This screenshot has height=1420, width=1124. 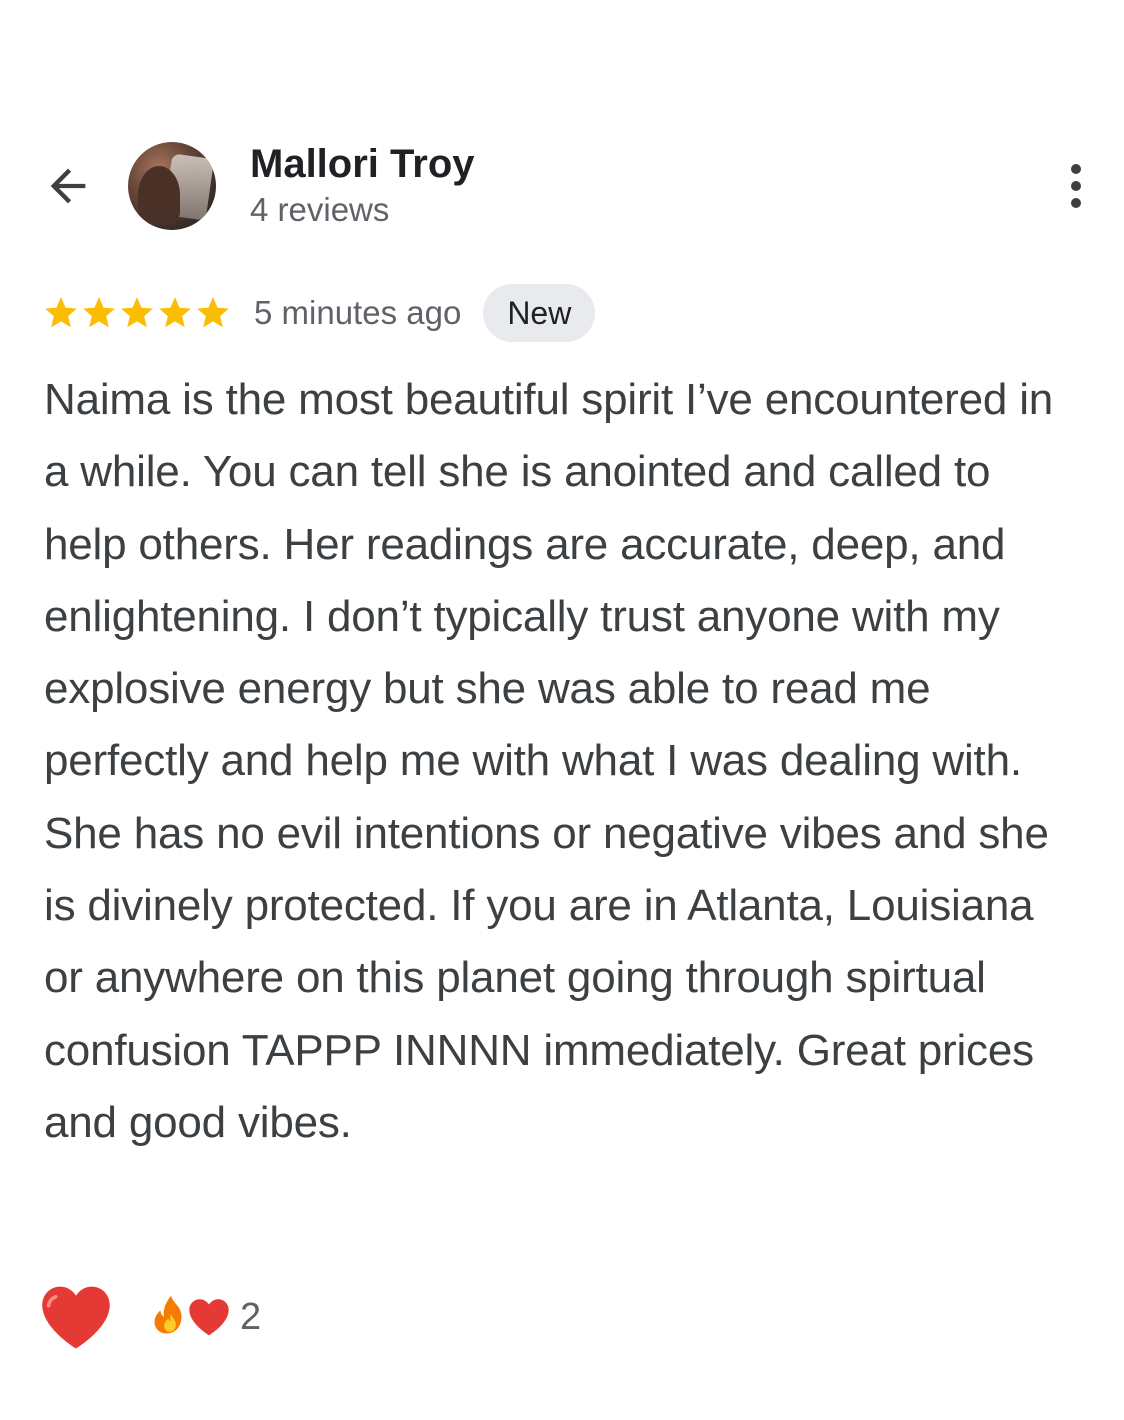 I want to click on star-rating, so click(x=137, y=313).